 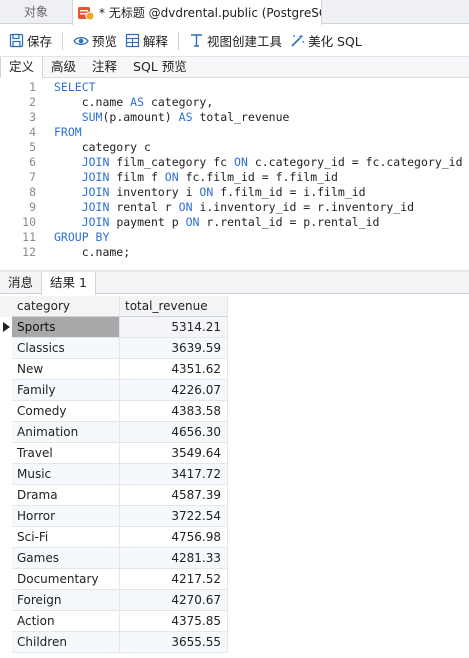 I want to click on cell-total-revenue: 3549.64, so click(x=174, y=453).